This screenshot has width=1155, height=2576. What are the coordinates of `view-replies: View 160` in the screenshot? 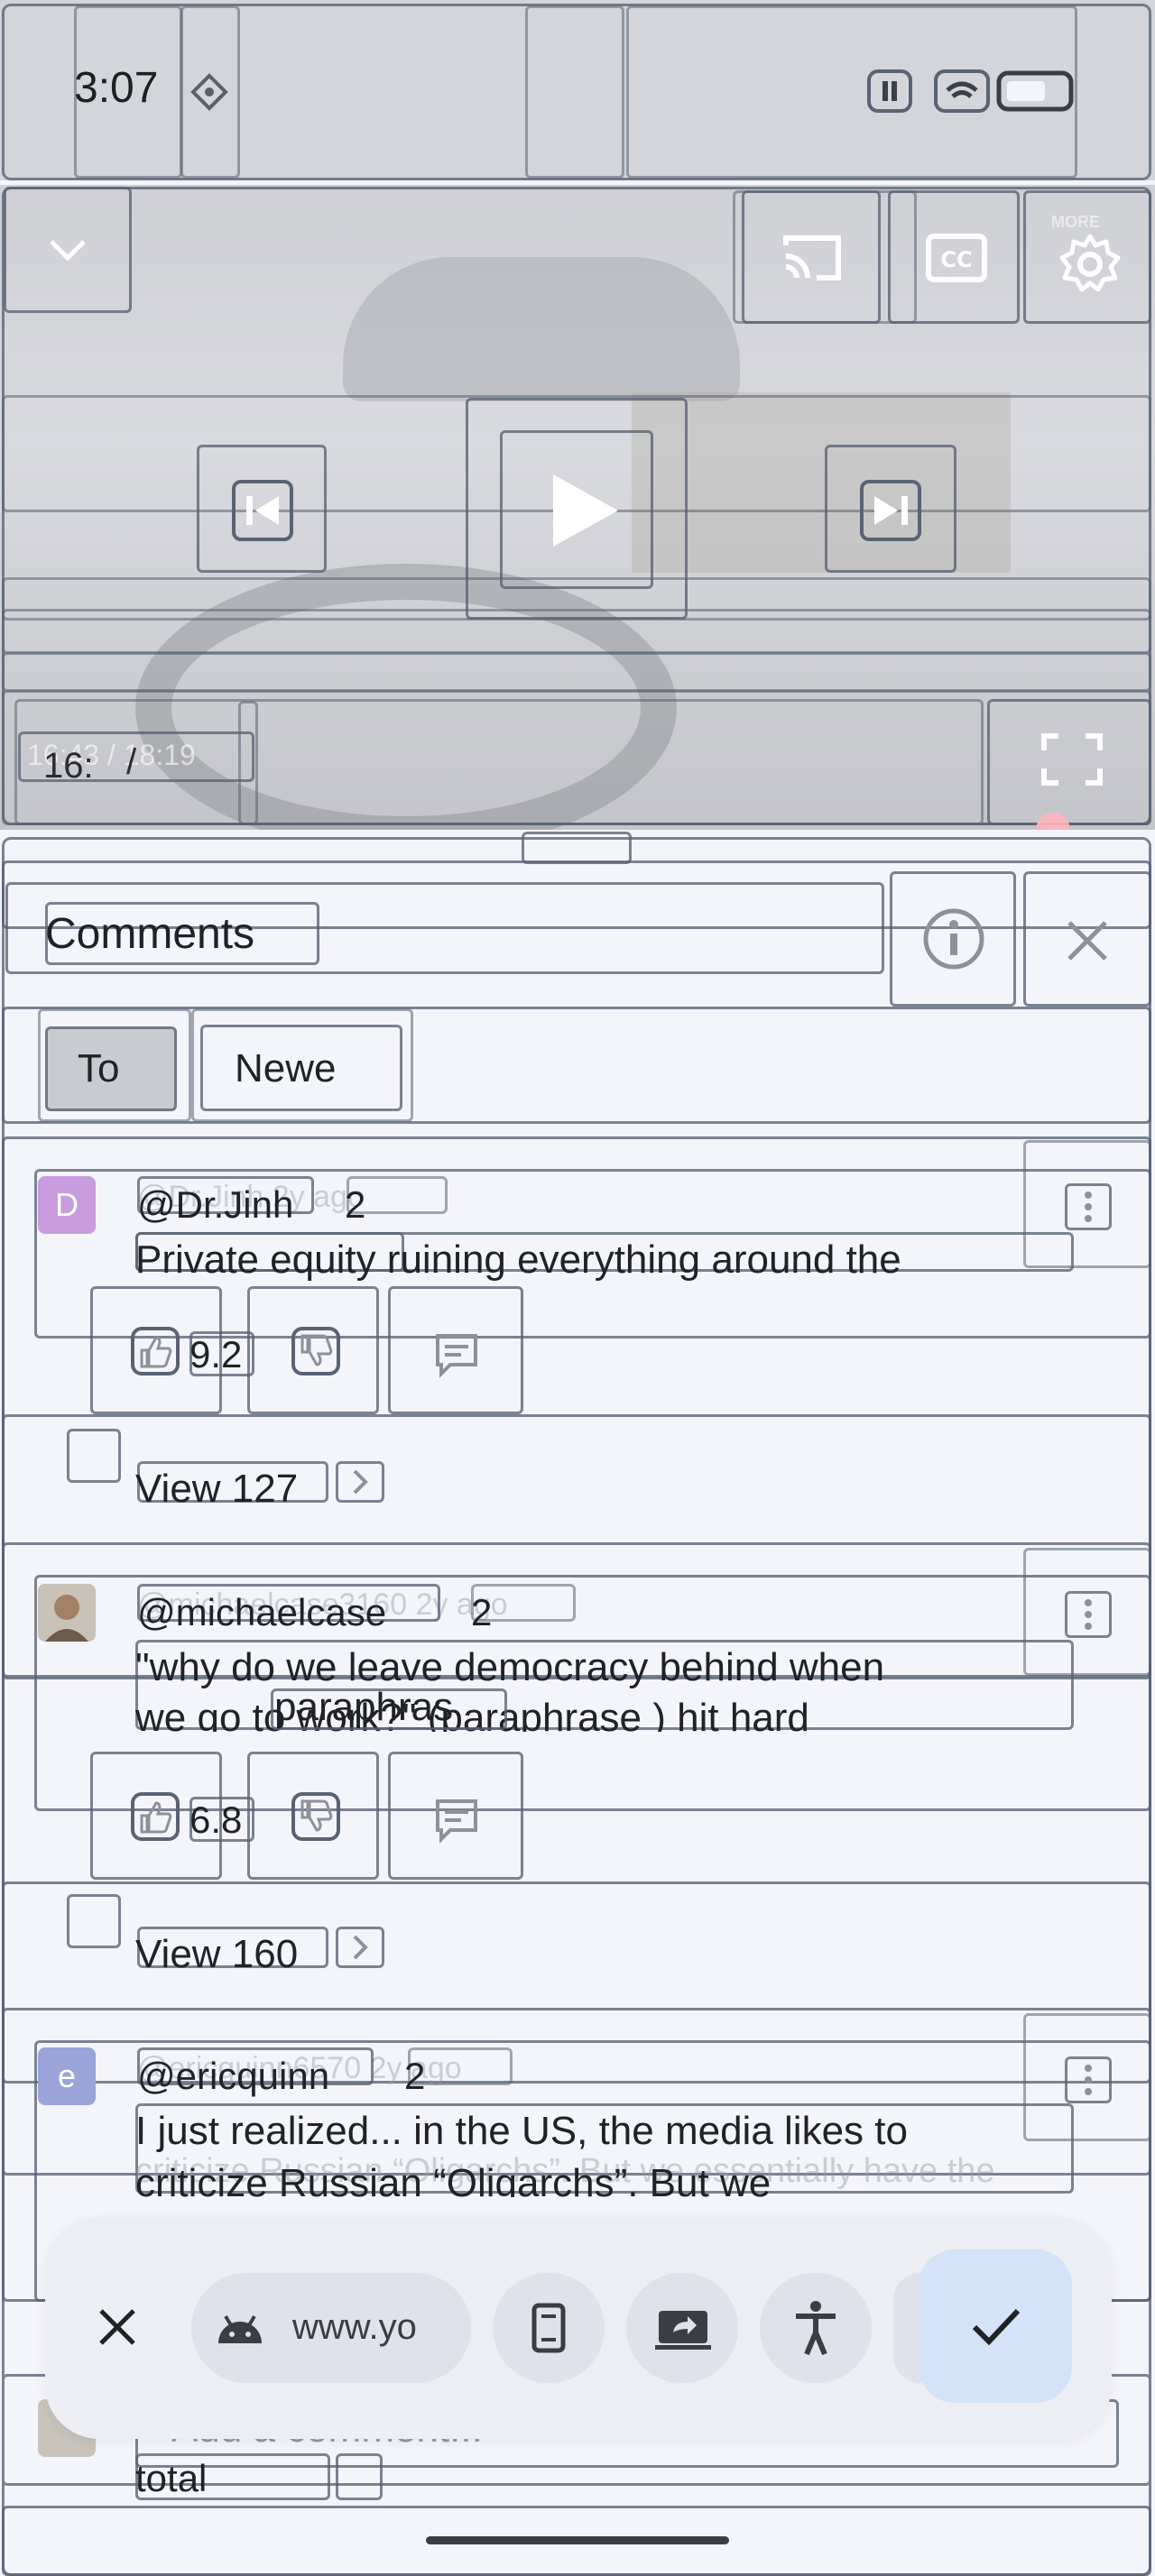 It's located at (216, 1954).